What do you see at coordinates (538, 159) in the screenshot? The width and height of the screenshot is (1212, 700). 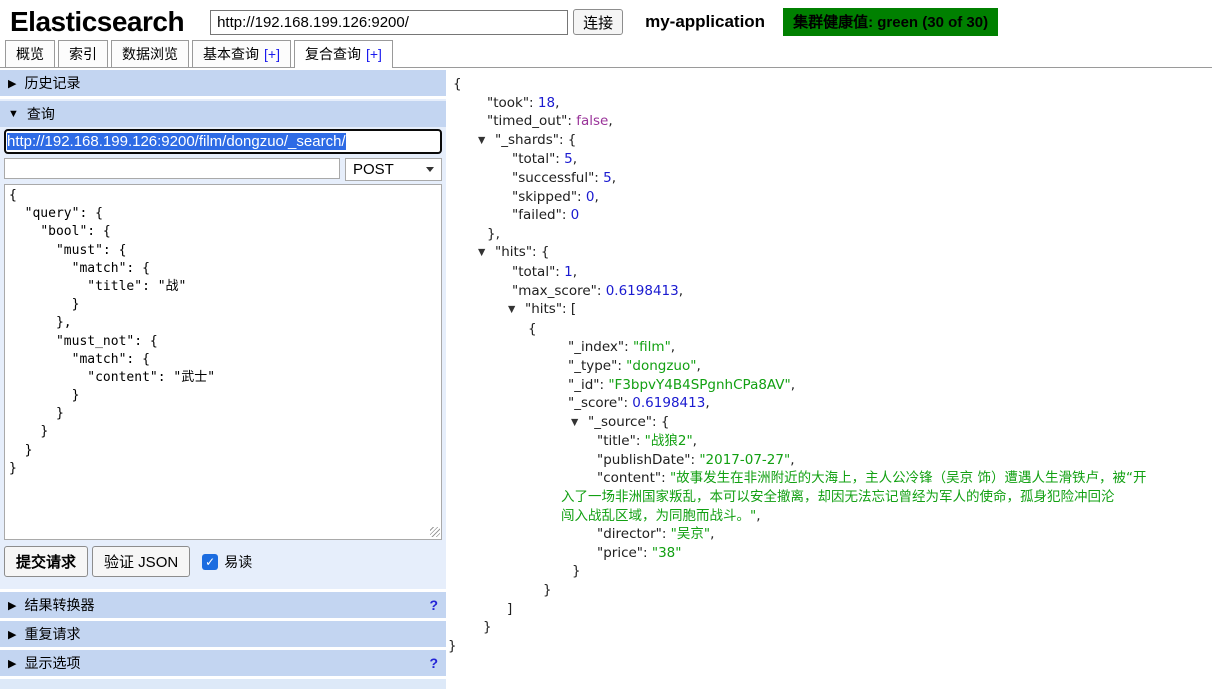 I see `json-key-text: "total":` at bounding box center [538, 159].